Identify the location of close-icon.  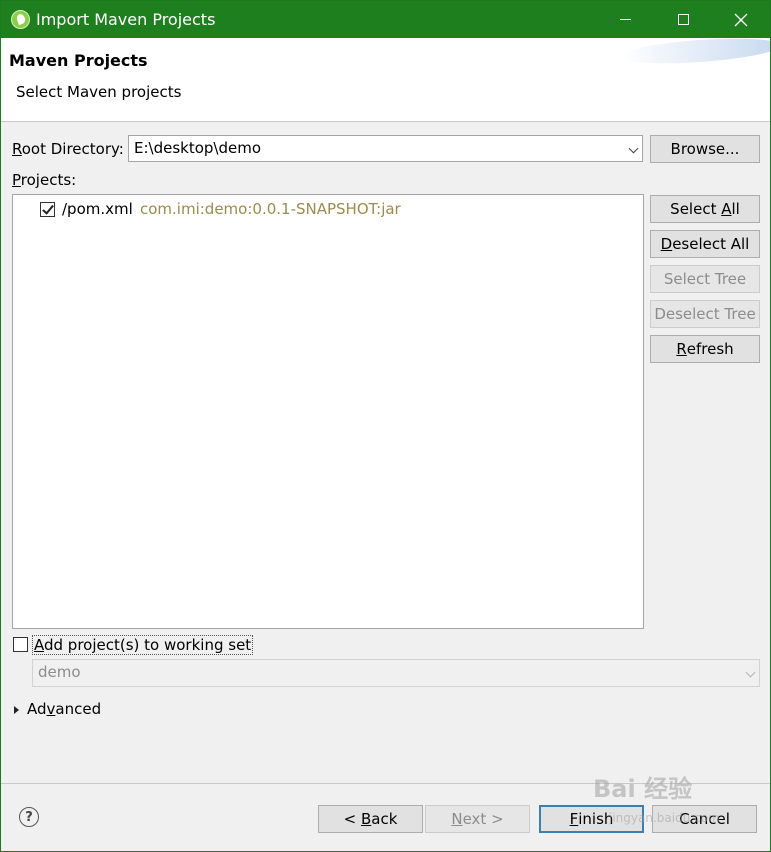
(741, 19).